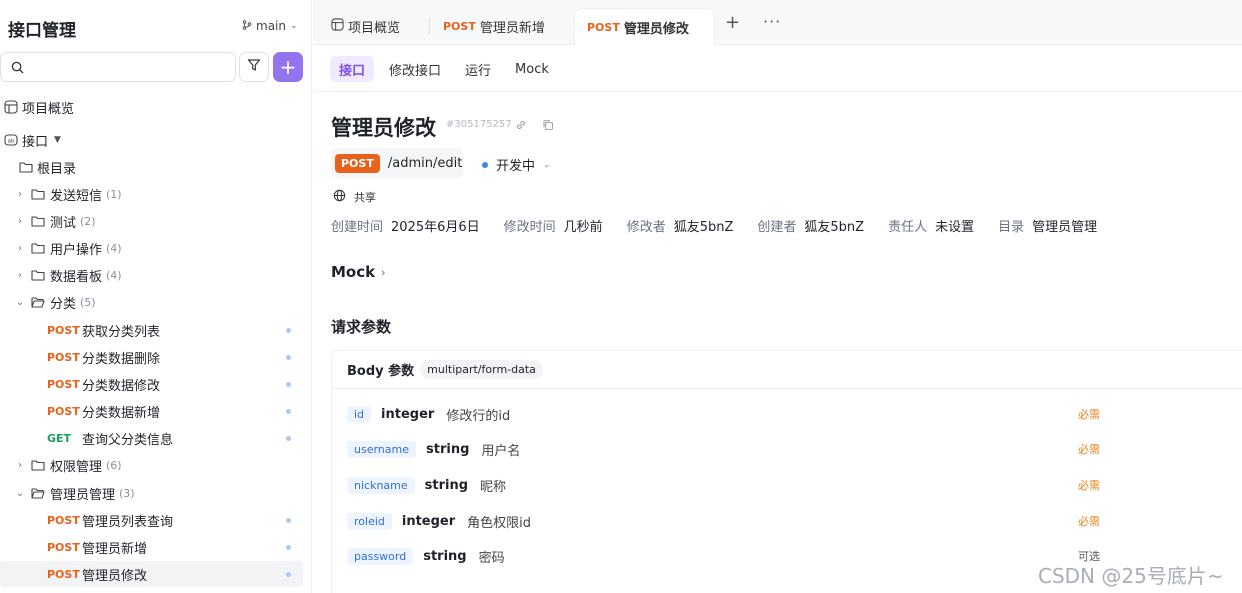  Describe the element at coordinates (151, 221) in the screenshot. I see `tree-folder: › 测试 (2)` at that location.